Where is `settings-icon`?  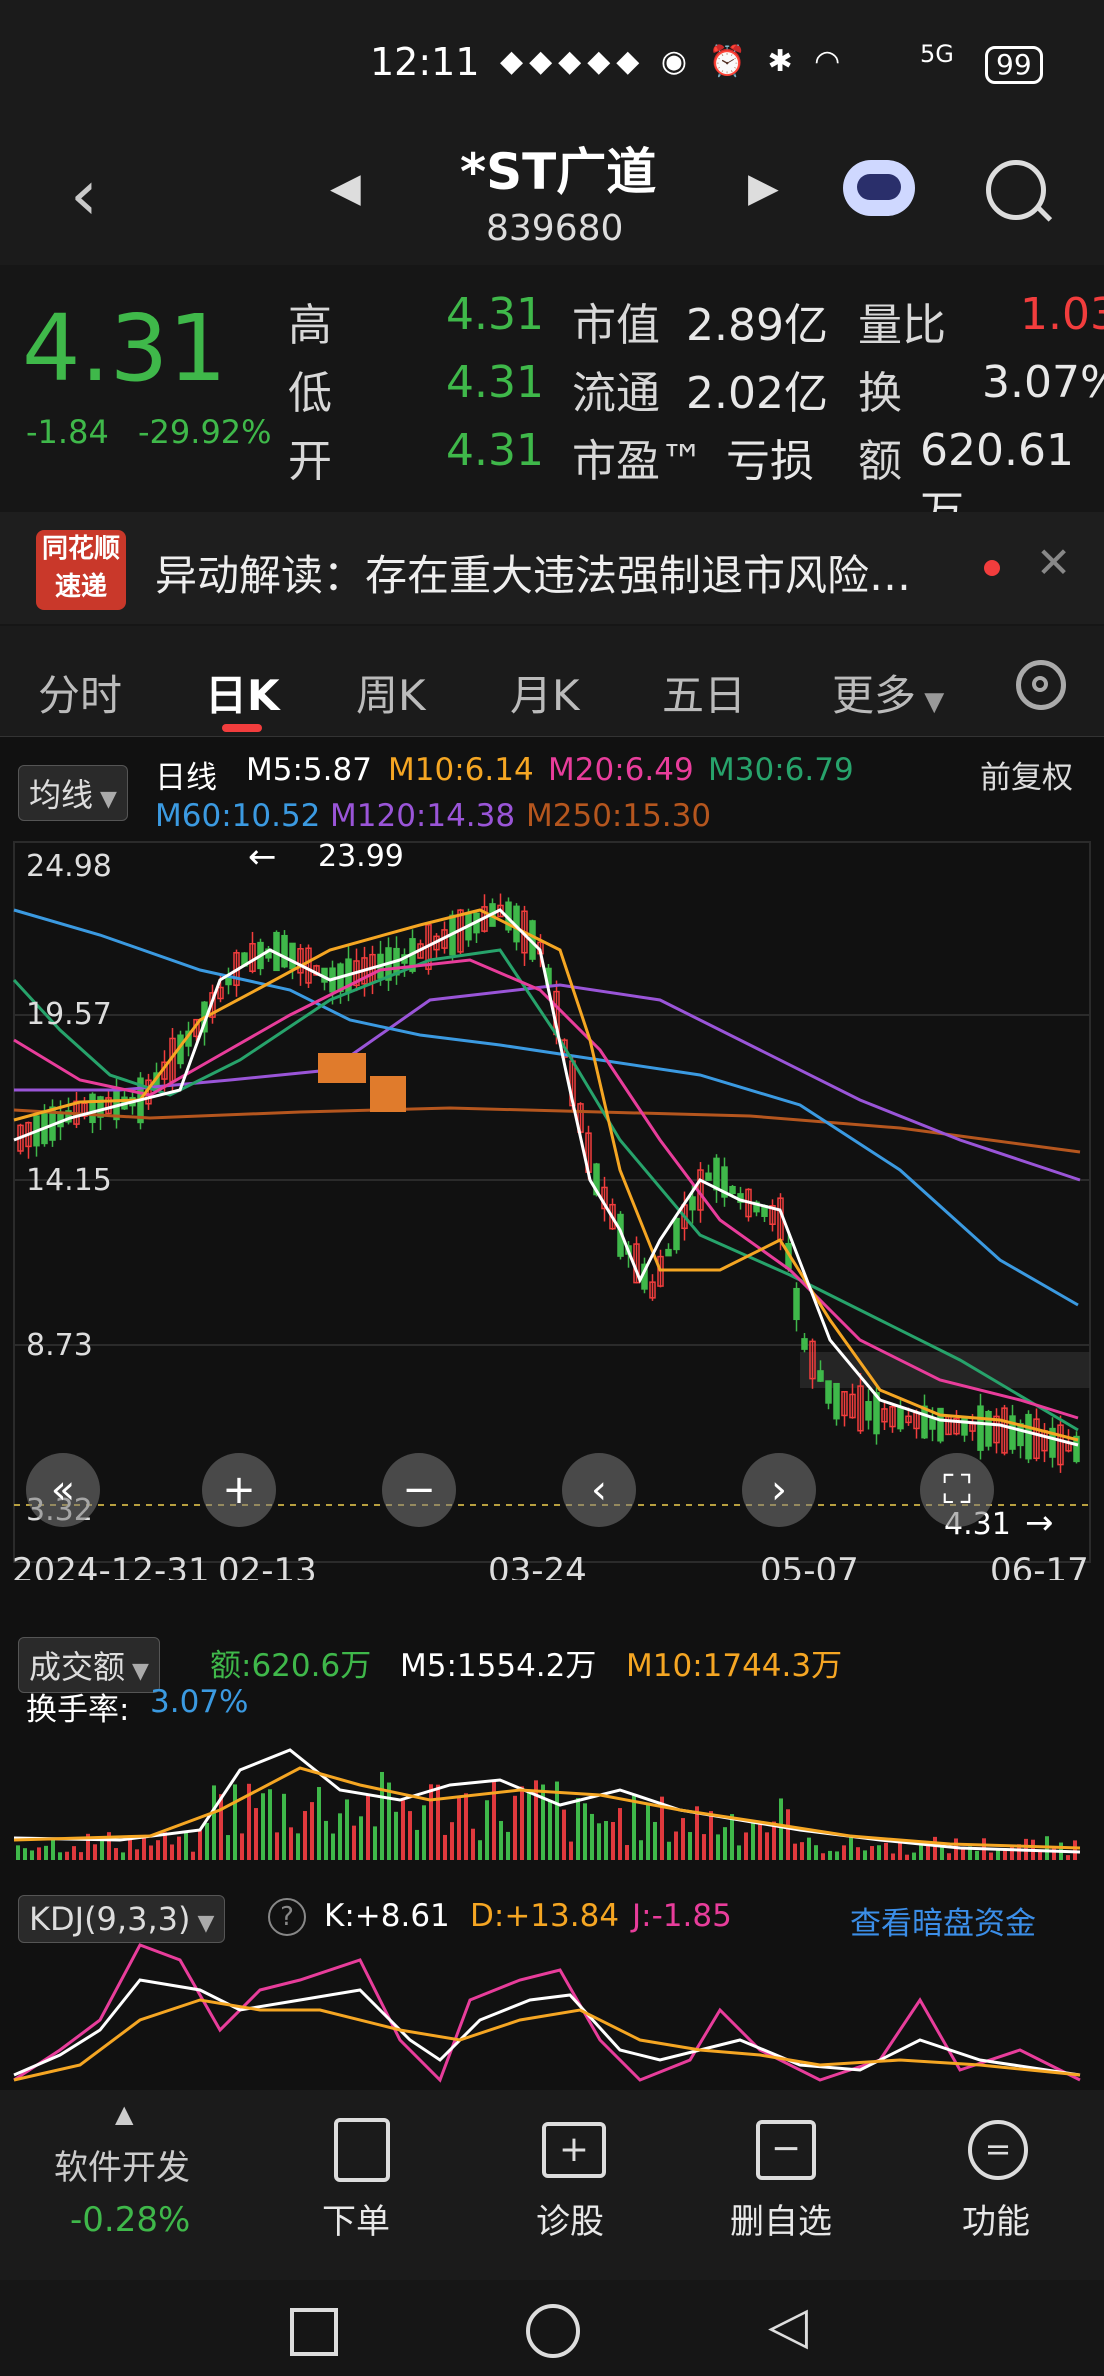 settings-icon is located at coordinates (1041, 685).